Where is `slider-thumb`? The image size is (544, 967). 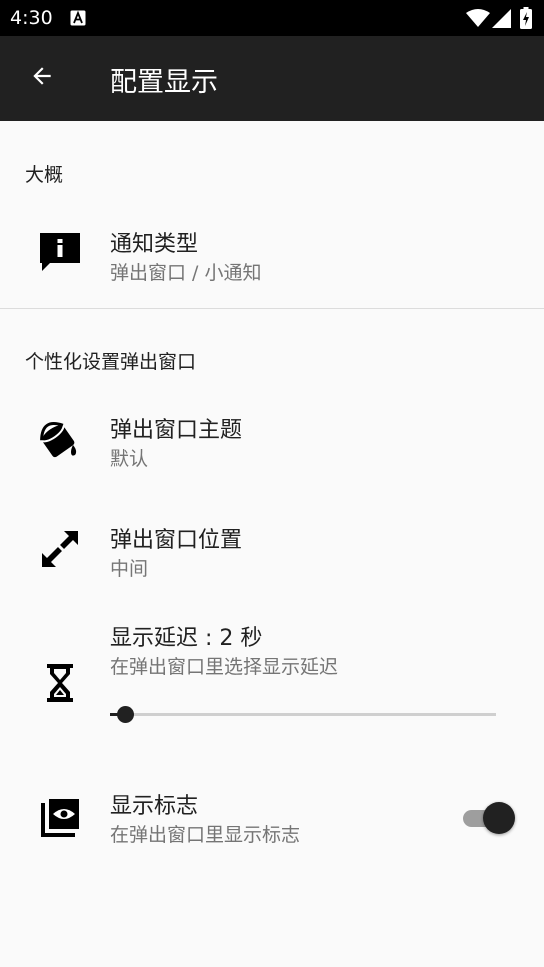 slider-thumb is located at coordinates (125, 714).